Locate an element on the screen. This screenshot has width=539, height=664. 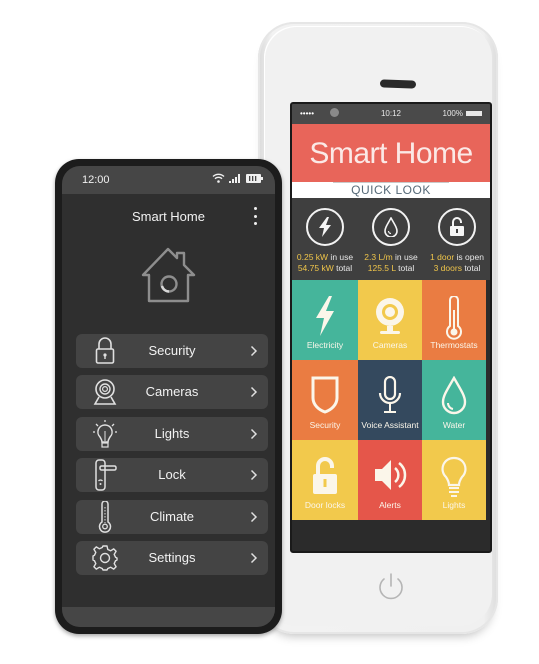
menu-item-climate: Climate is located at coordinates (172, 516).